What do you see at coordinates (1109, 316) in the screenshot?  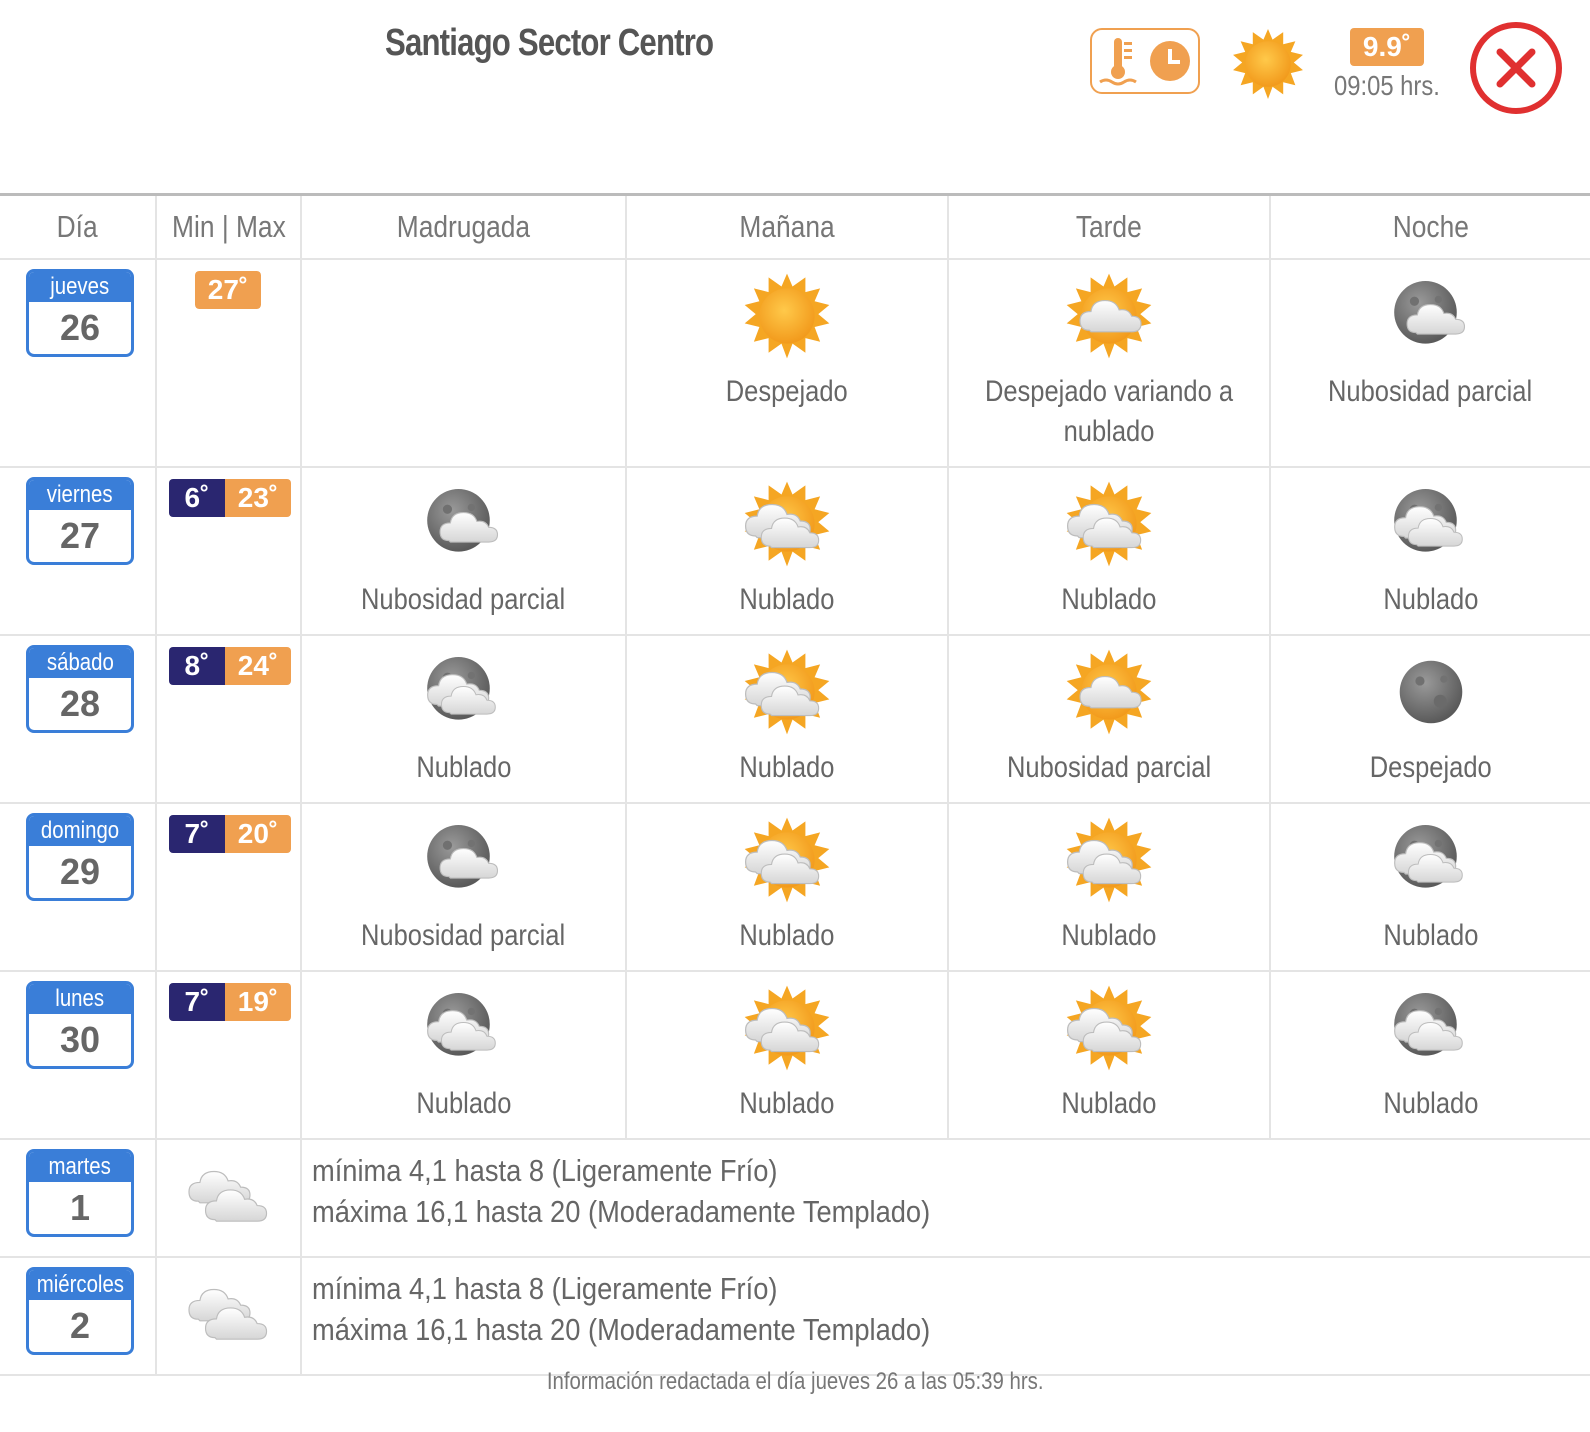 I see `sun-cloud-icon` at bounding box center [1109, 316].